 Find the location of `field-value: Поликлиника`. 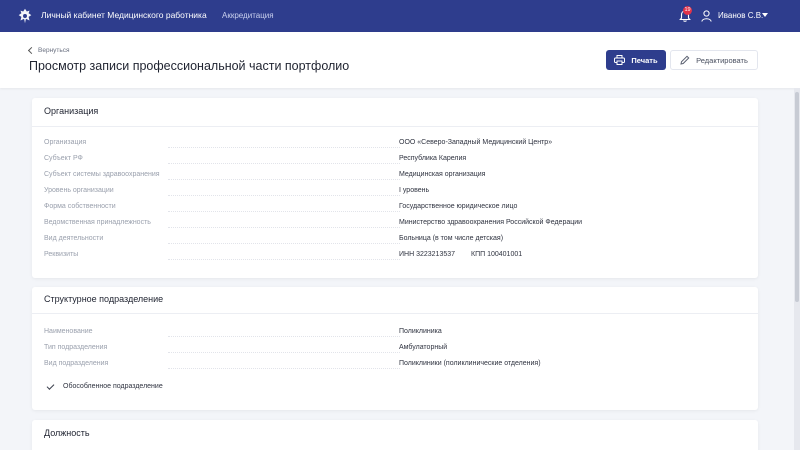

field-value: Поликлиника is located at coordinates (420, 331).